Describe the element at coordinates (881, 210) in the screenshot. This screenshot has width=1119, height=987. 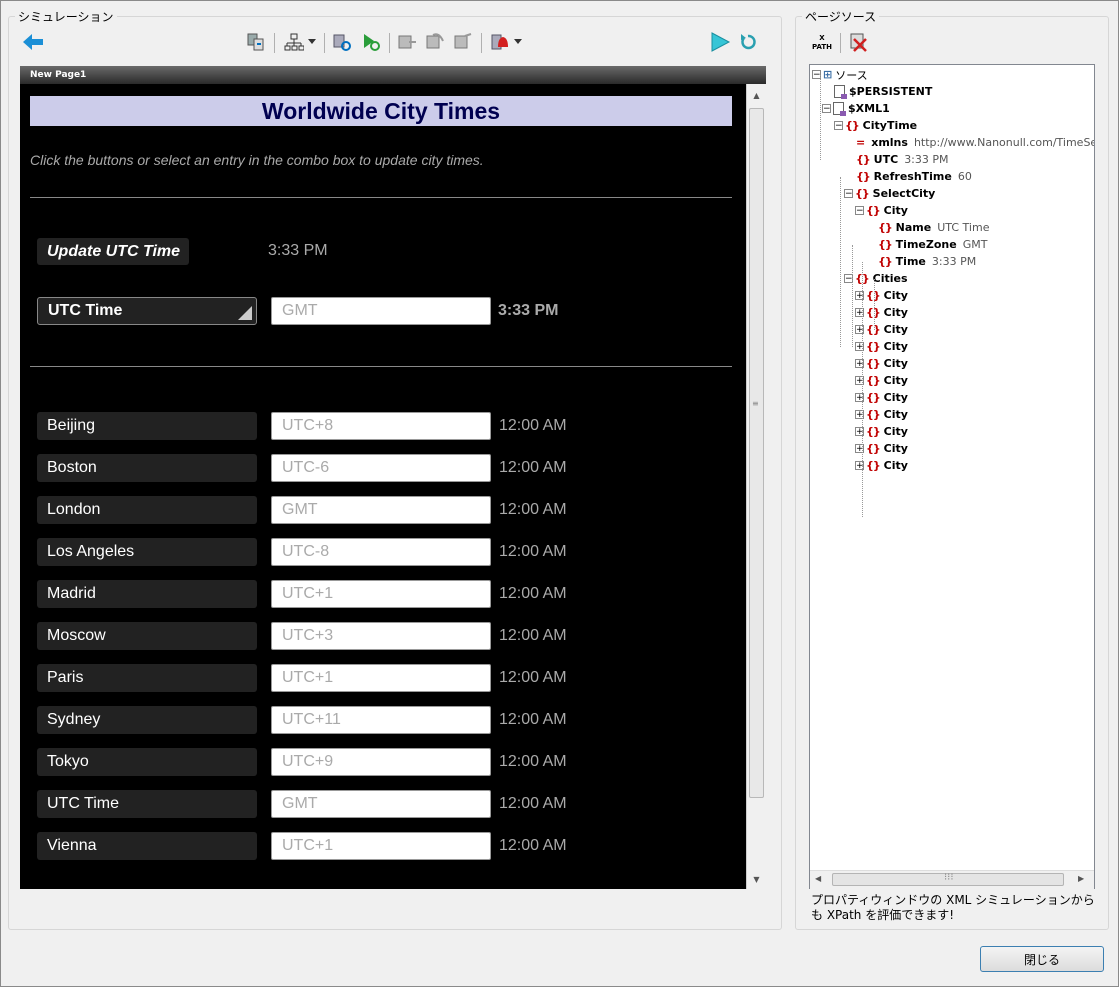
I see `tree-city: −{} City` at that location.